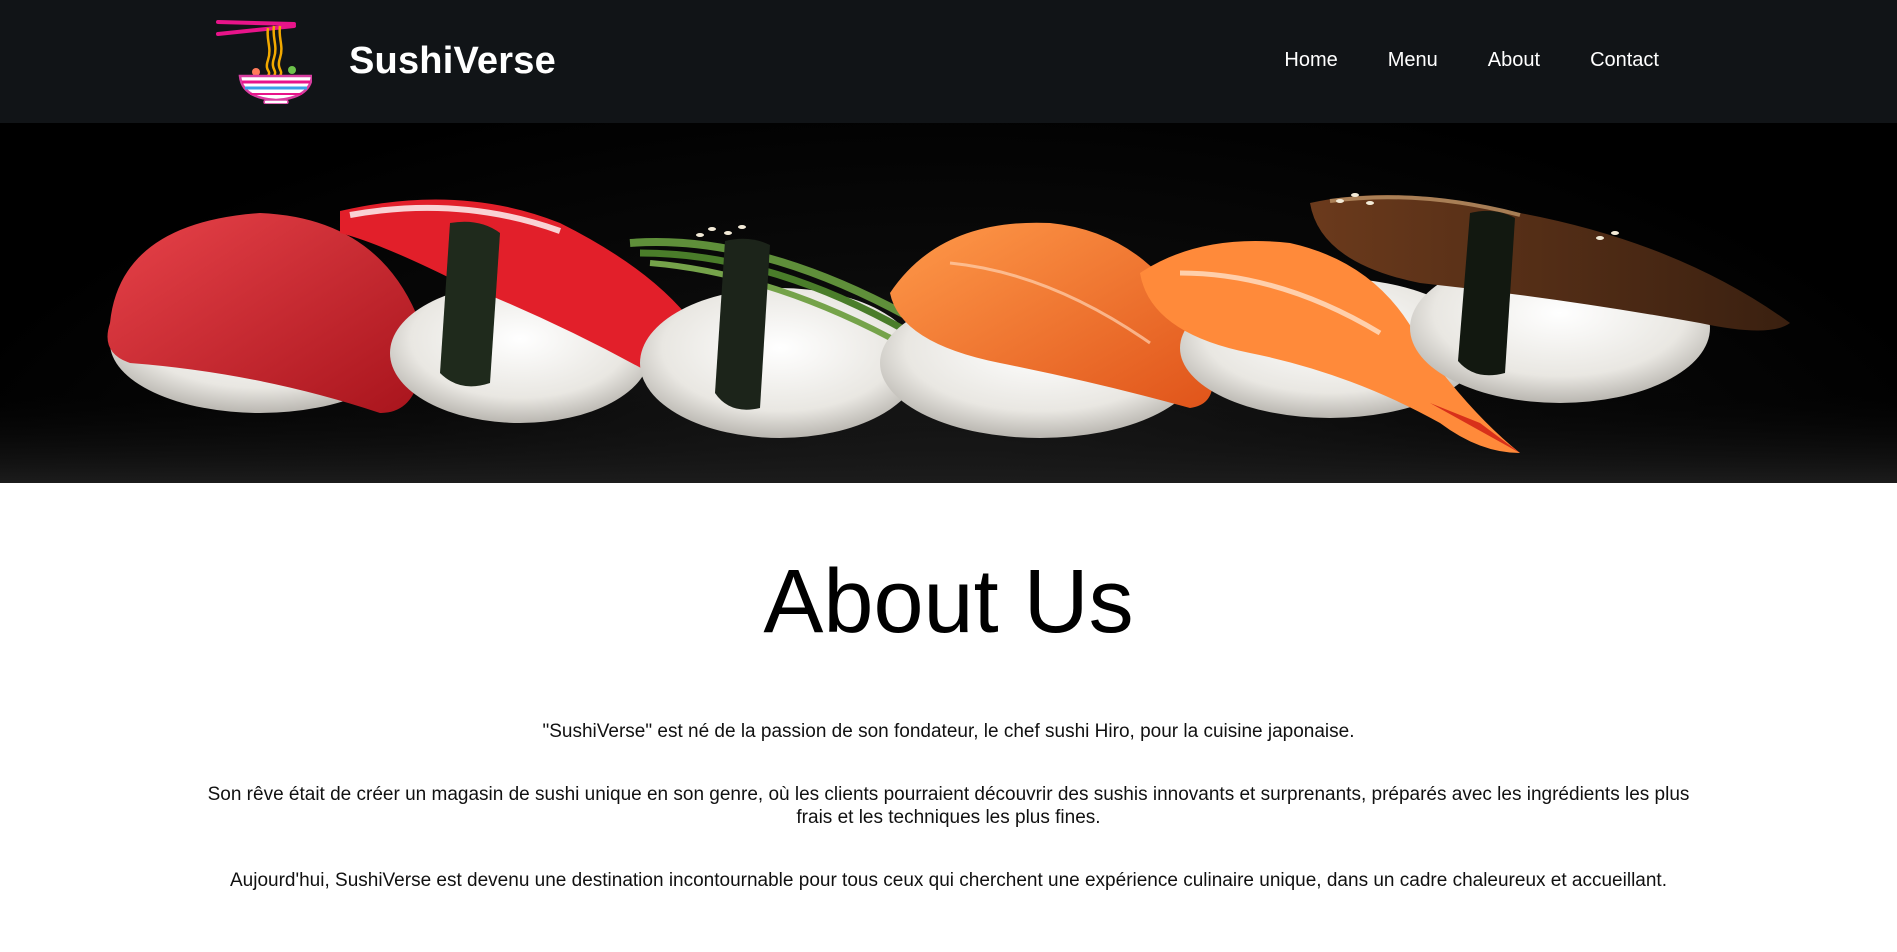 The image size is (1897, 952). What do you see at coordinates (948, 602) in the screenshot?
I see `page-title: About Us` at bounding box center [948, 602].